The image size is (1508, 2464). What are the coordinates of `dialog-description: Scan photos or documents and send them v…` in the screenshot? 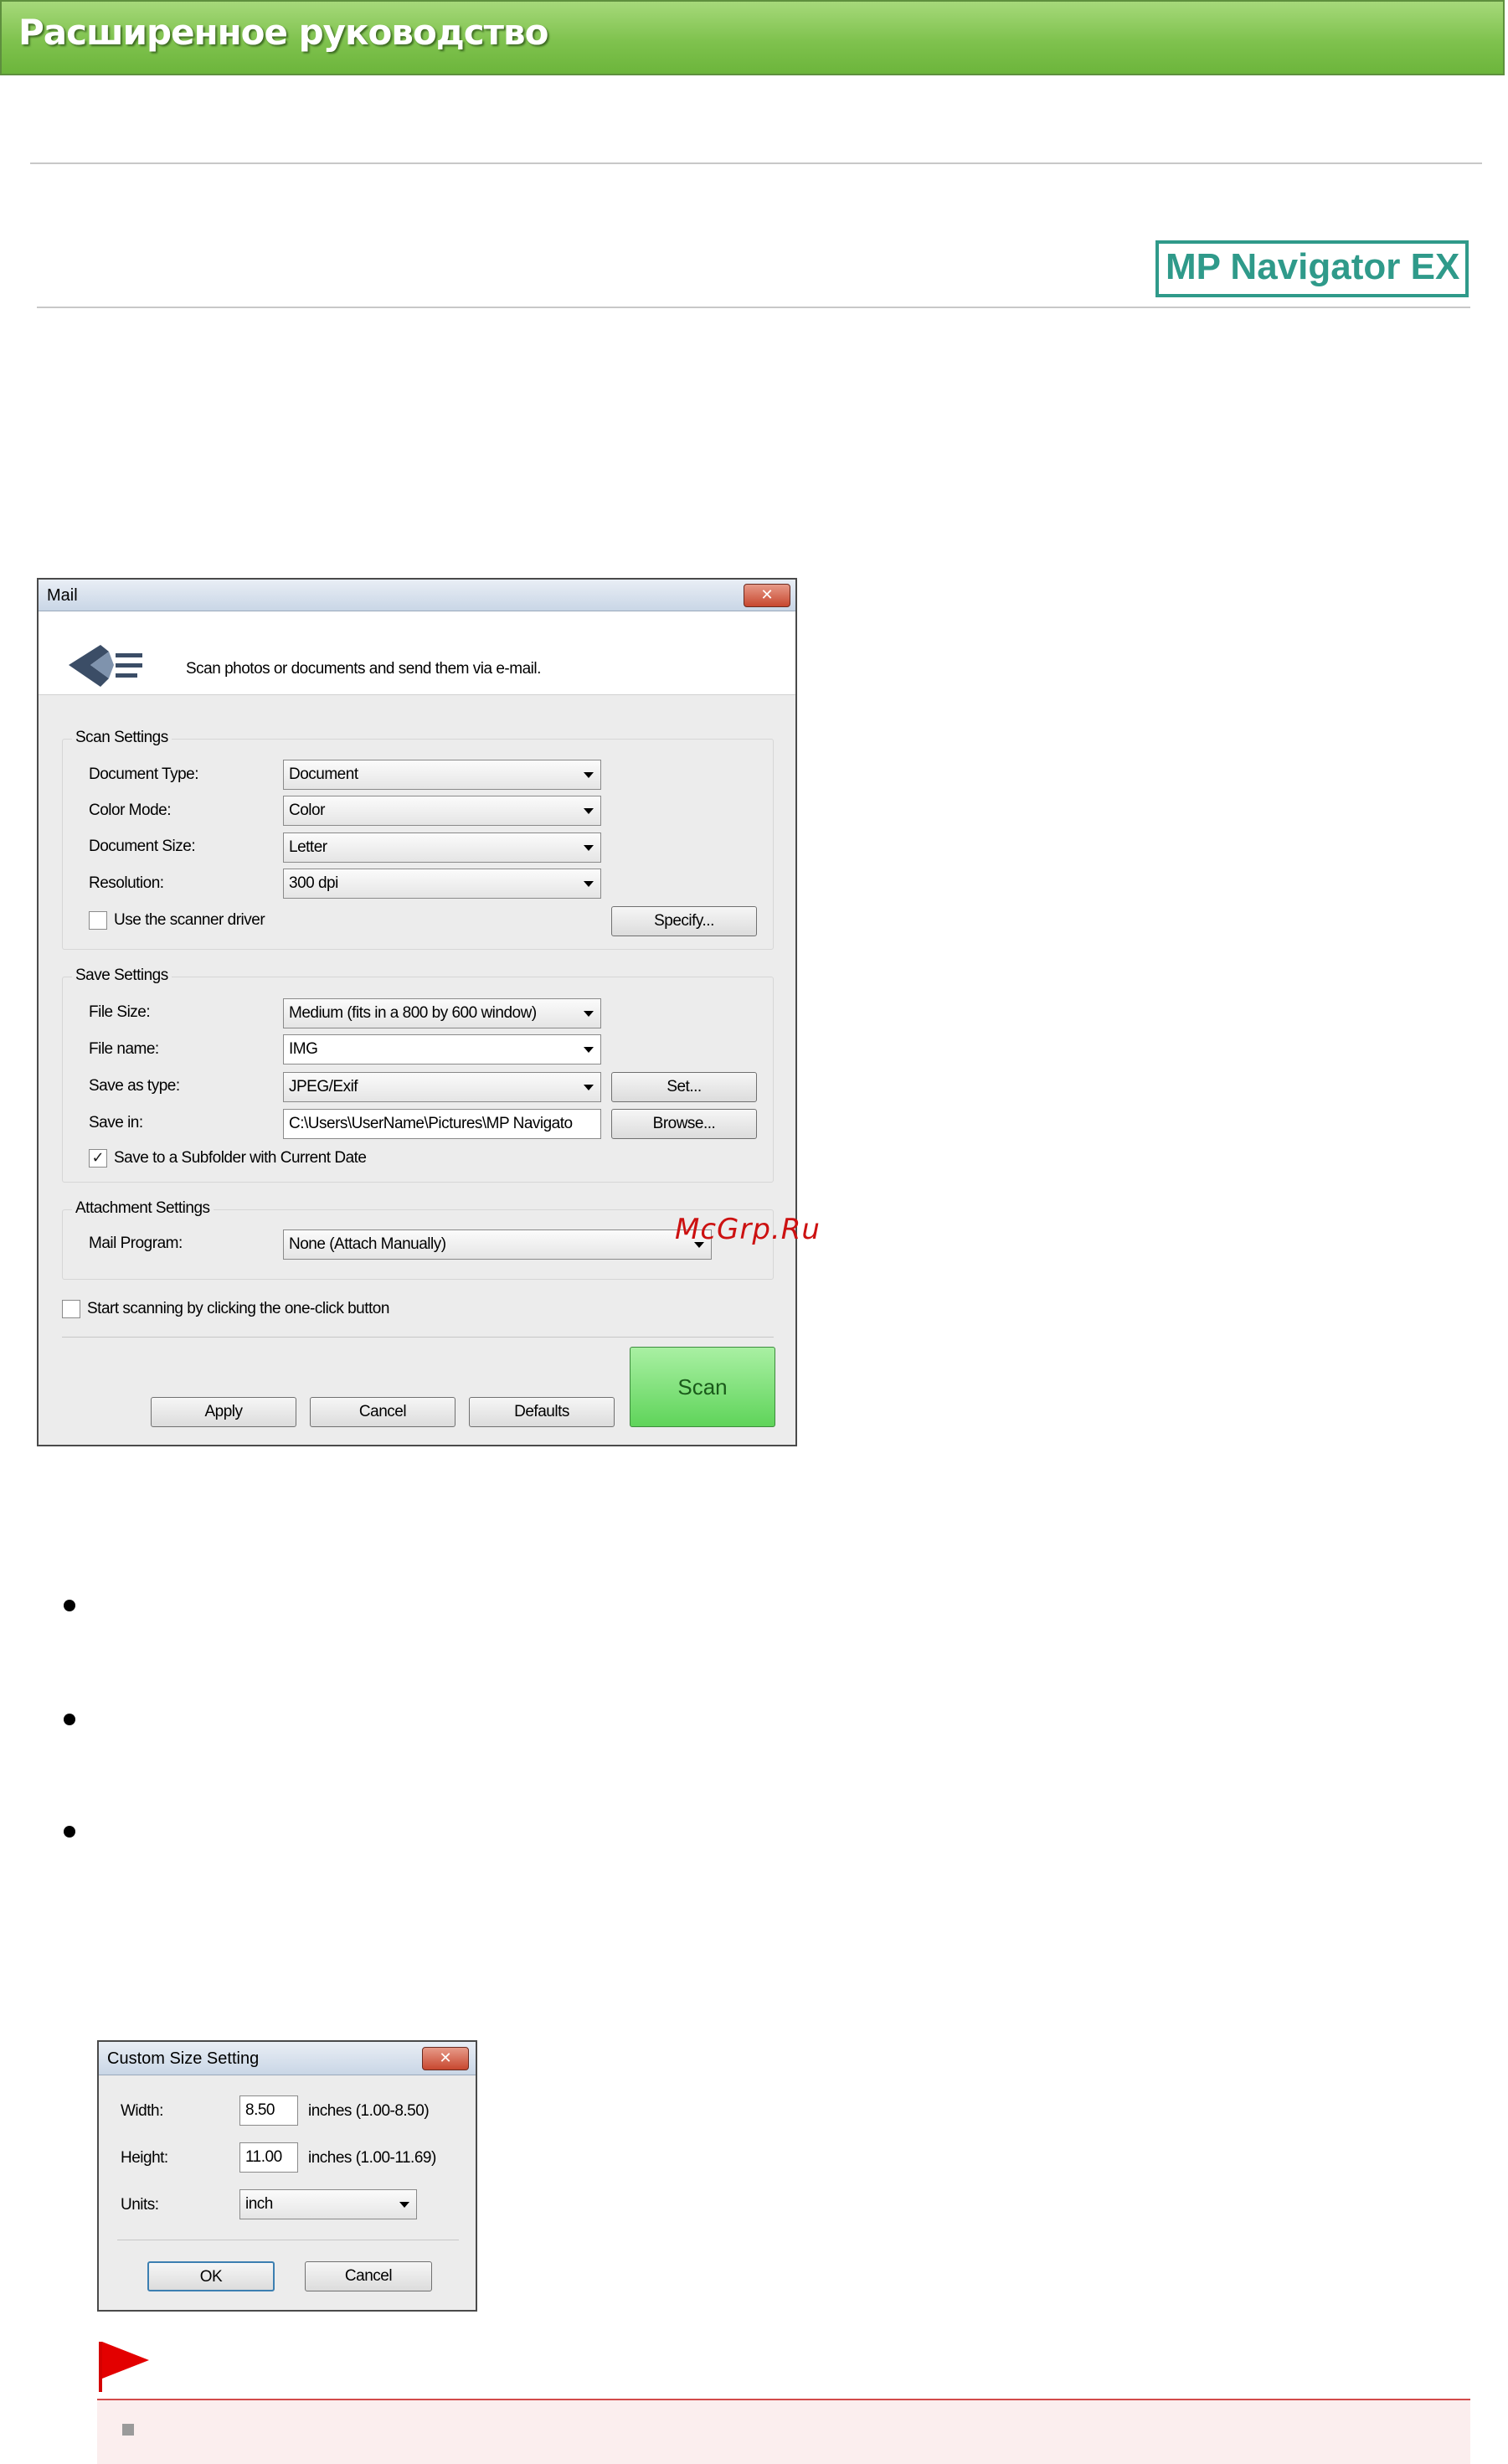 It's located at (363, 669).